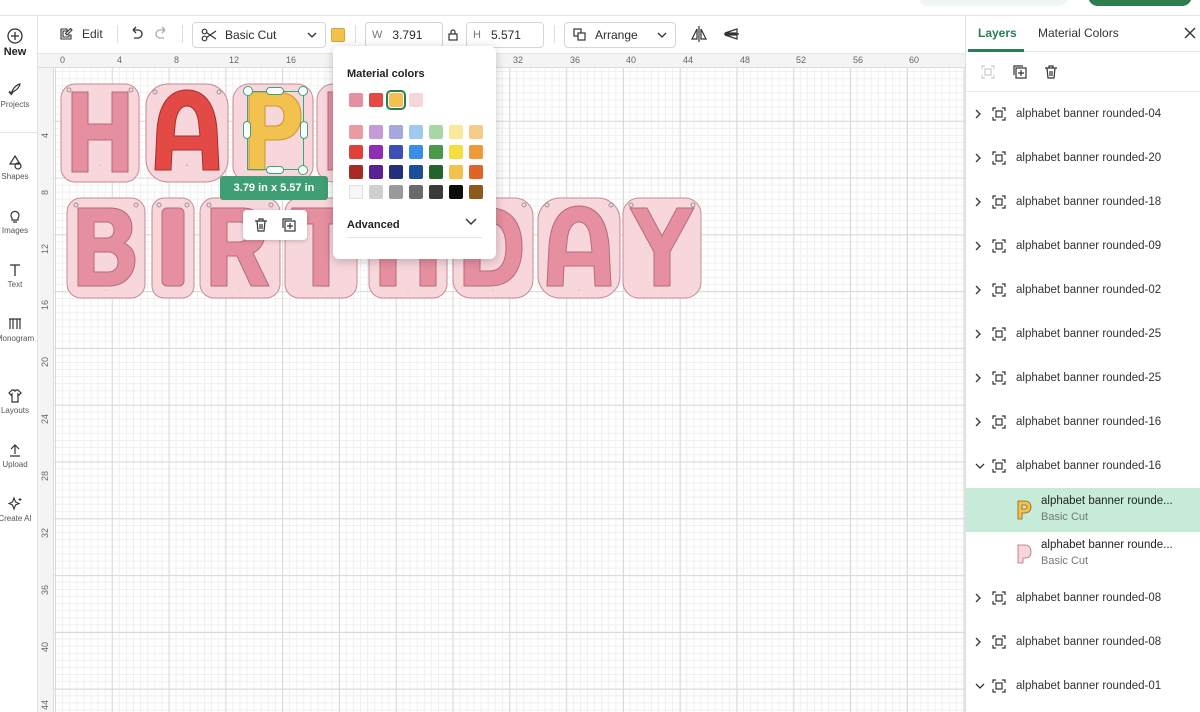 This screenshot has width=1200, height=712. I want to click on sidebar-item-new: New, so click(18, 43).